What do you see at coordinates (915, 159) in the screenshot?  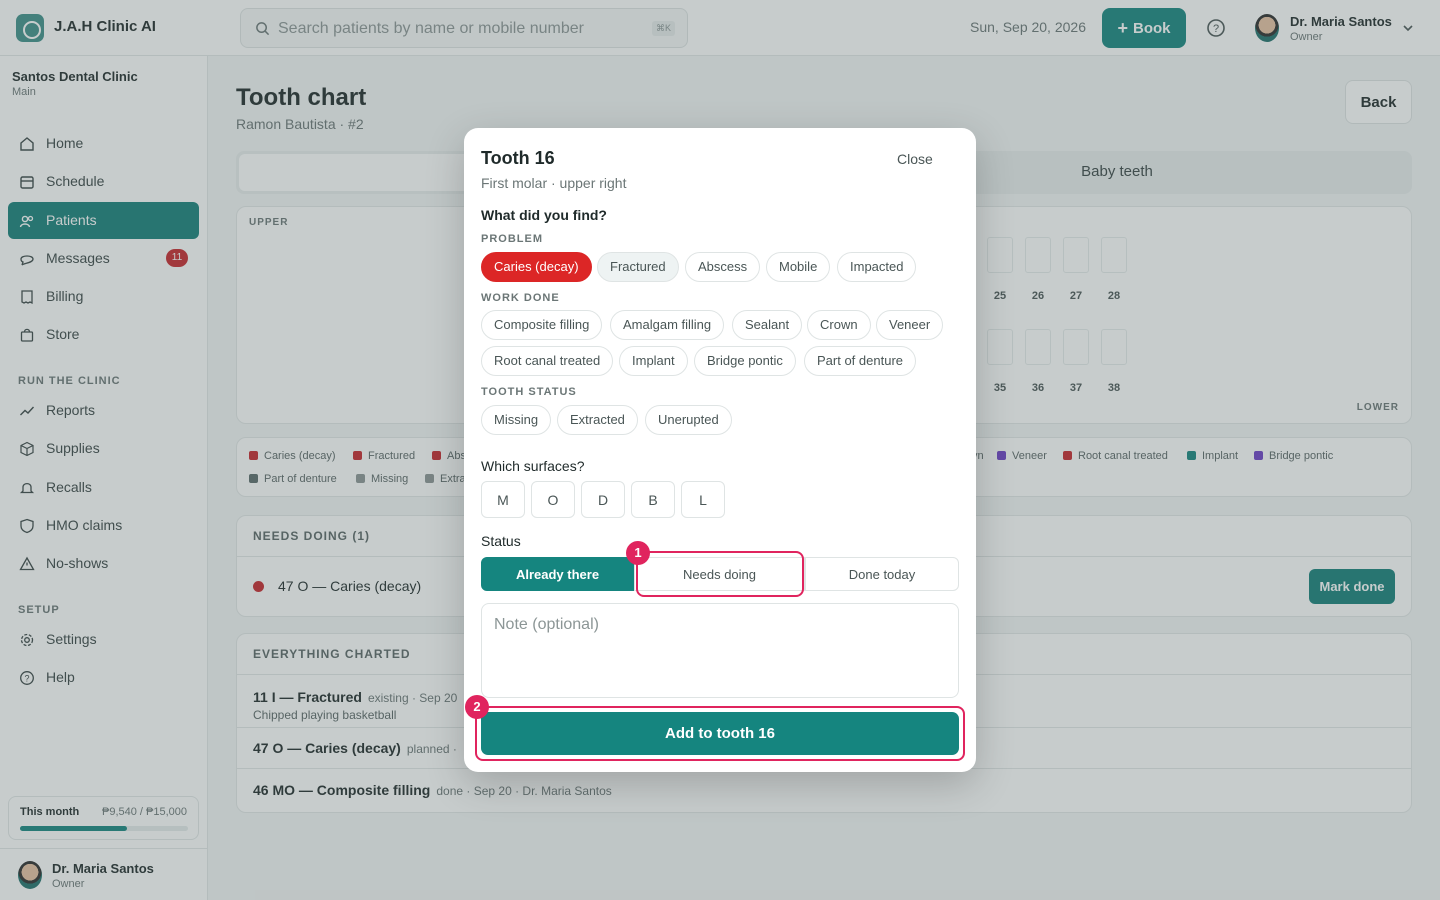 I see `close-button: Close` at bounding box center [915, 159].